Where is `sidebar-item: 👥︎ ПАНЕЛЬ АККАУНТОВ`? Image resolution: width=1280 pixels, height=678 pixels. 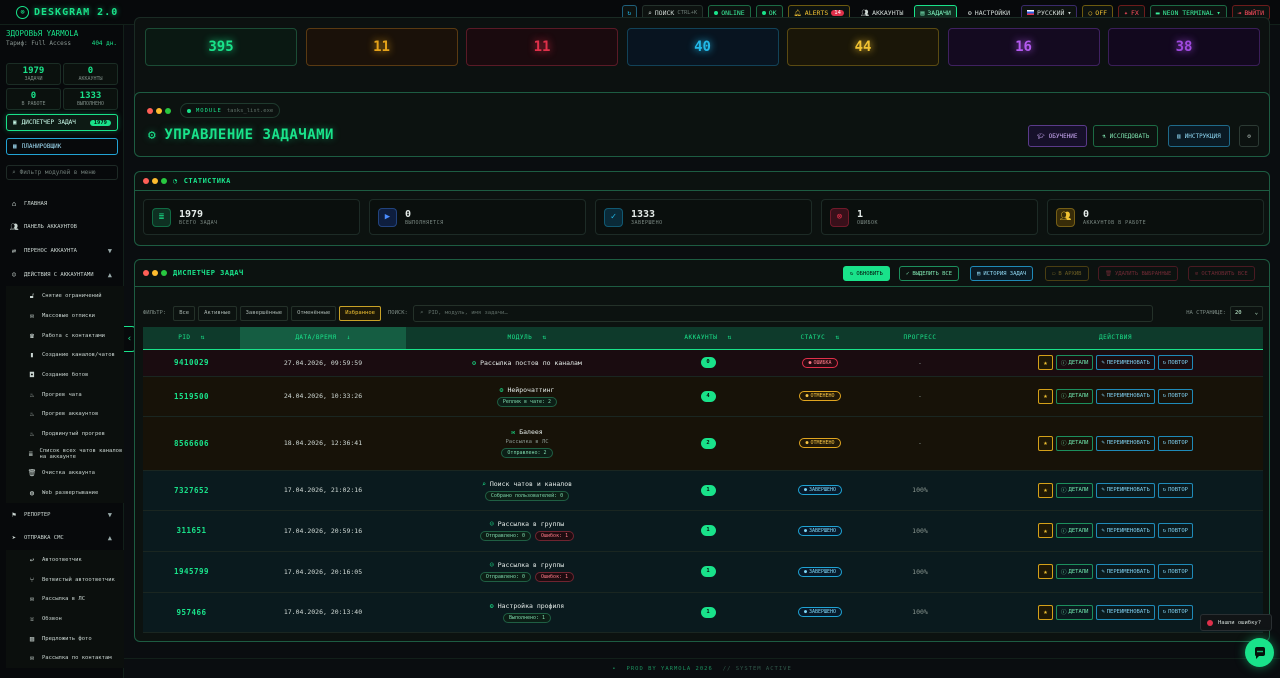 sidebar-item: 👥︎ ПАНЕЛЬ АККАУНТОВ is located at coordinates (62, 228).